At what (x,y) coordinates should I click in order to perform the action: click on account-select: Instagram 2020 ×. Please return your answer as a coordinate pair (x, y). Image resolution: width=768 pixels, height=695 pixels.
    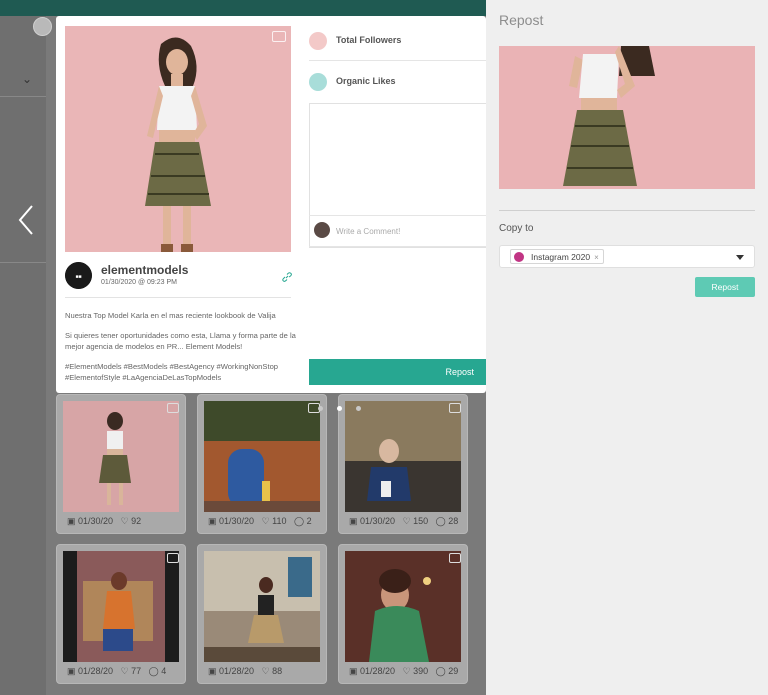
    Looking at the image, I should click on (627, 256).